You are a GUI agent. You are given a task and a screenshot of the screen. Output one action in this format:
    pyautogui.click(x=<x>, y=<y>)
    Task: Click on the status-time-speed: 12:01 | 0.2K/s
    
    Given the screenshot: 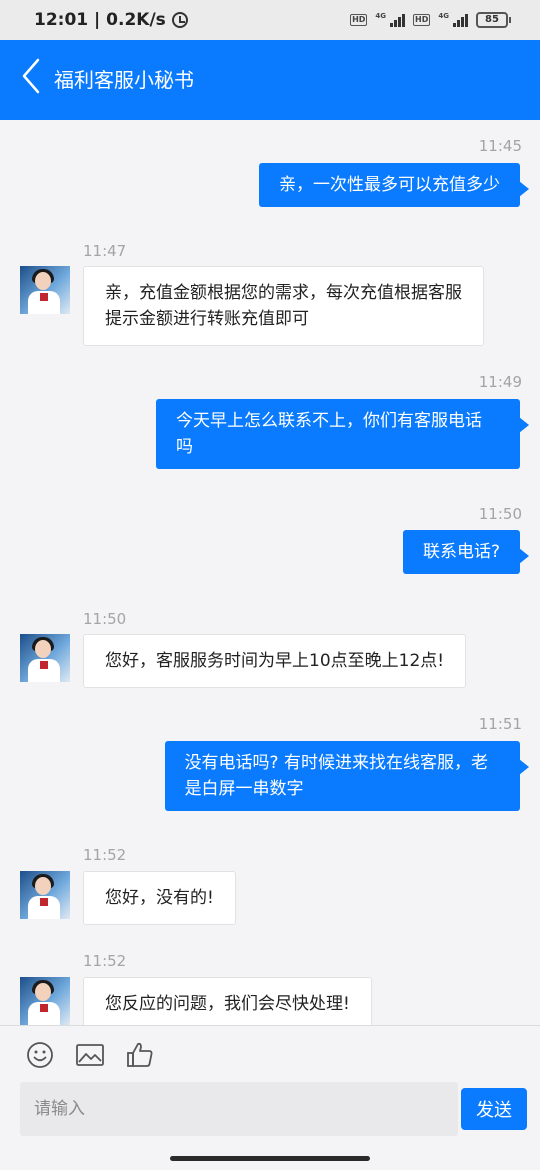 What is the action you would take?
    pyautogui.click(x=100, y=20)
    